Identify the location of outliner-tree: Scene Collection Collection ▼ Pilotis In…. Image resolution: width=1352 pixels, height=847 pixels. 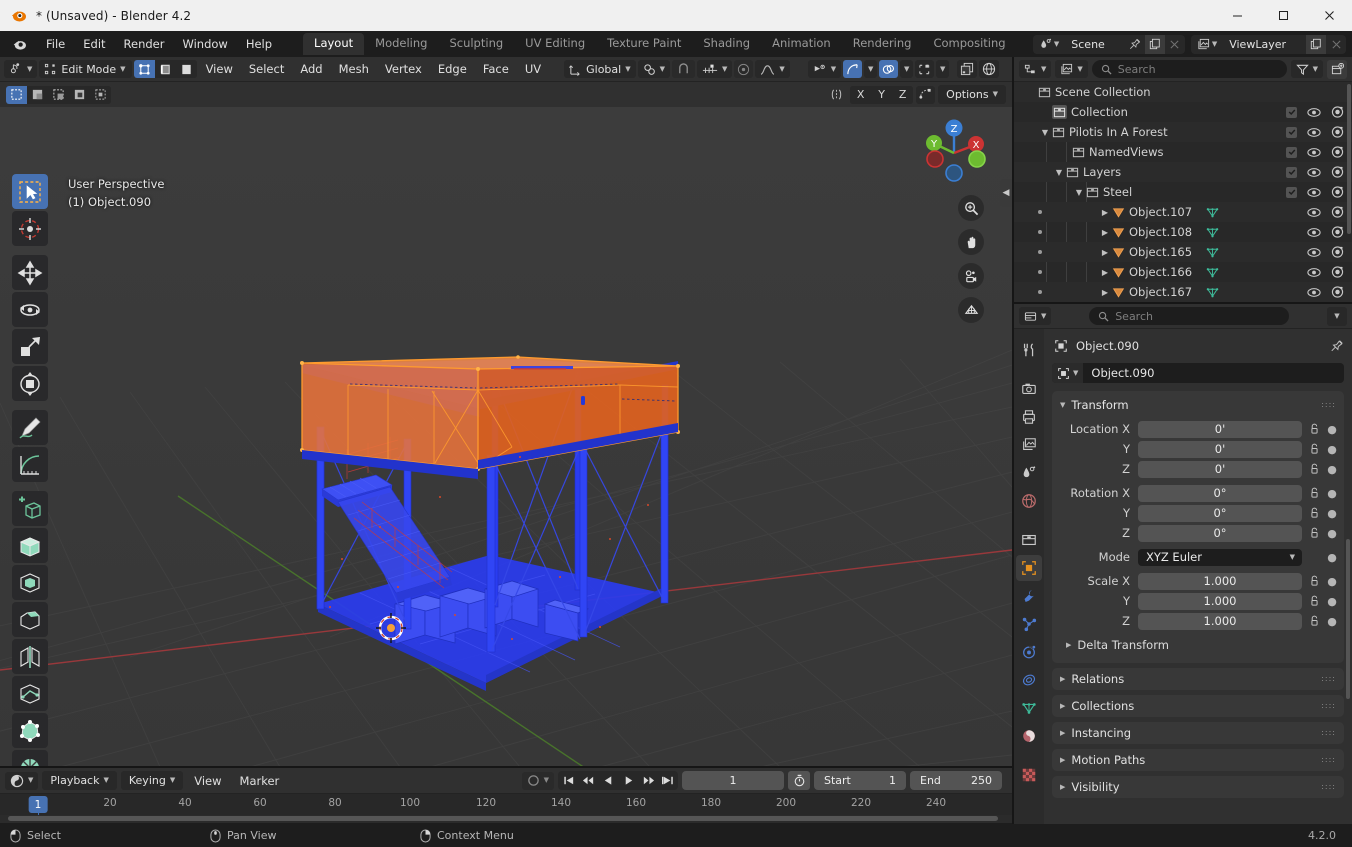
(1183, 193).